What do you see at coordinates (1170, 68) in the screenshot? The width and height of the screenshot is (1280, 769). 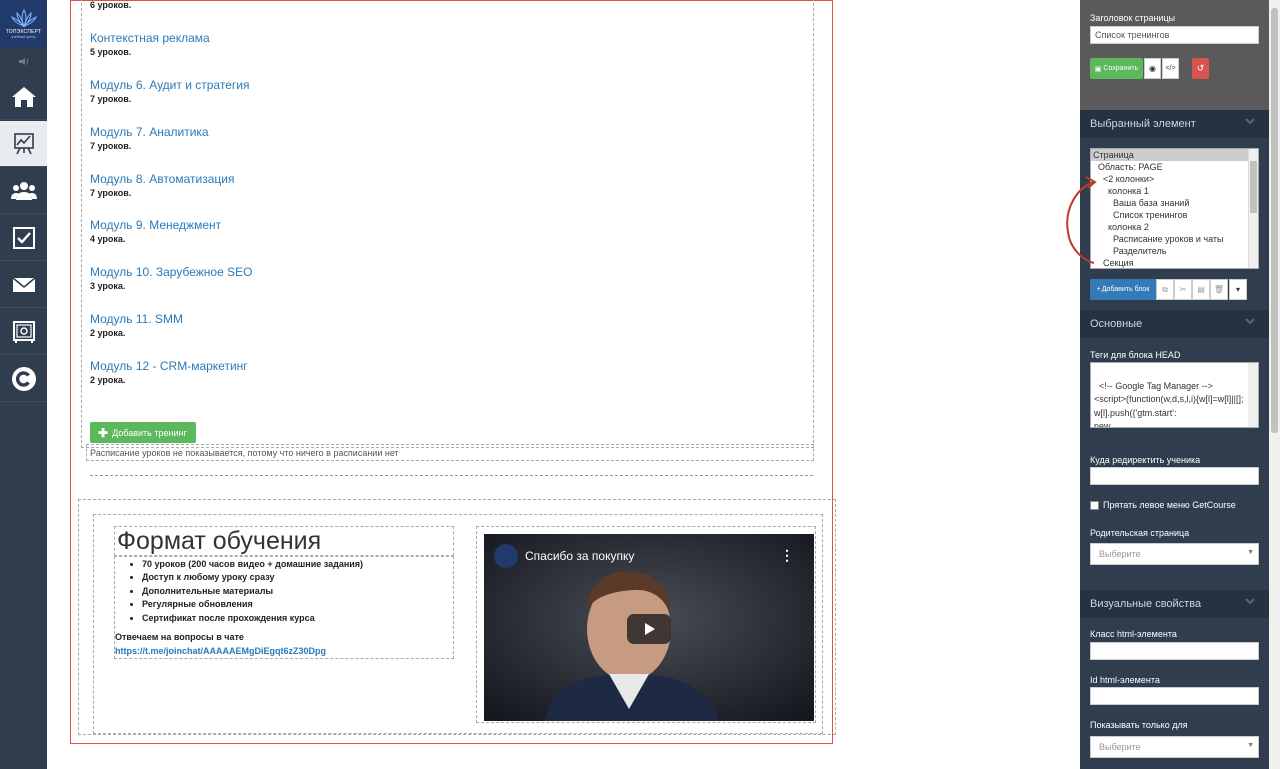 I see `code-button: </>` at bounding box center [1170, 68].